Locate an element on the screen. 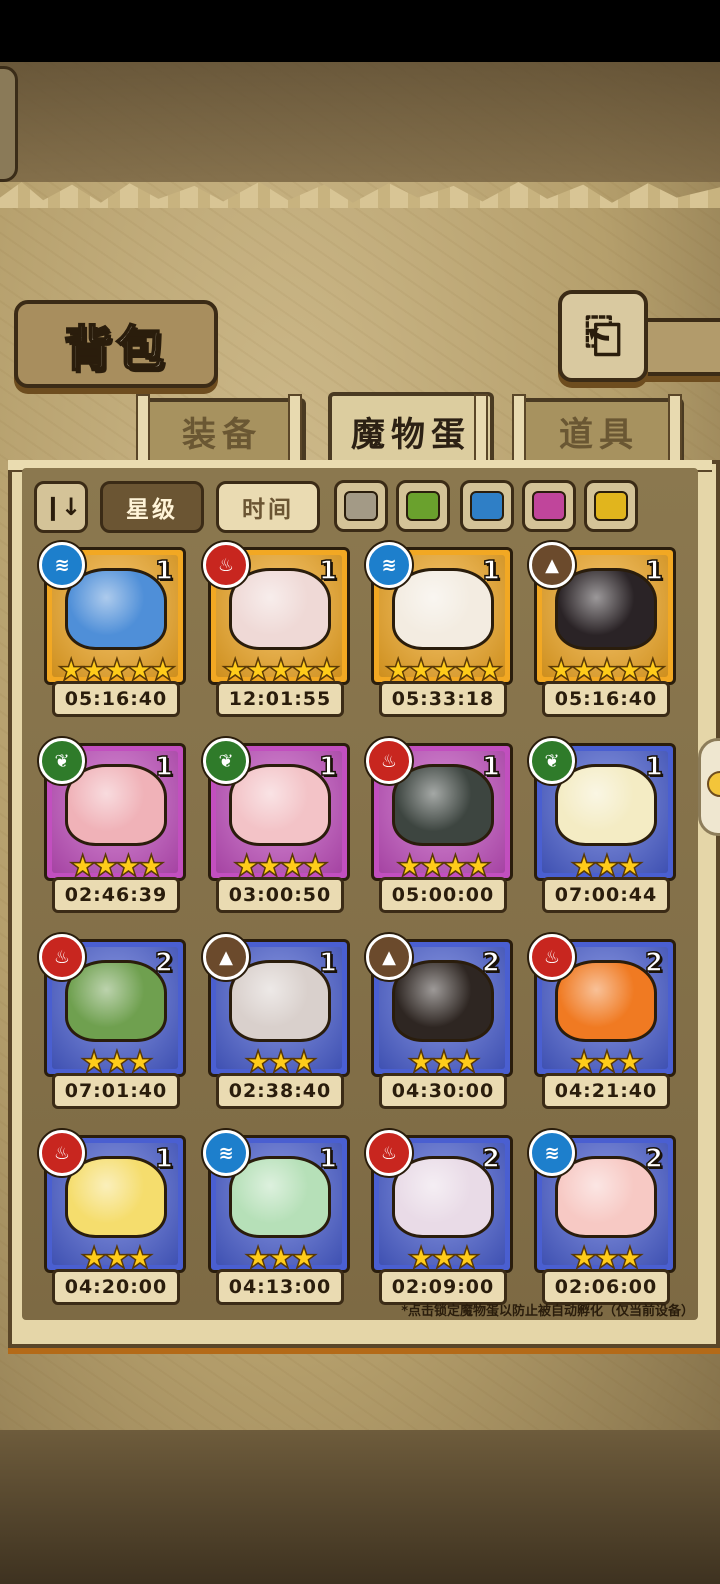 Image resolution: width=720 pixels, height=1584 pixels. blue-swatch-icon is located at coordinates (487, 506).